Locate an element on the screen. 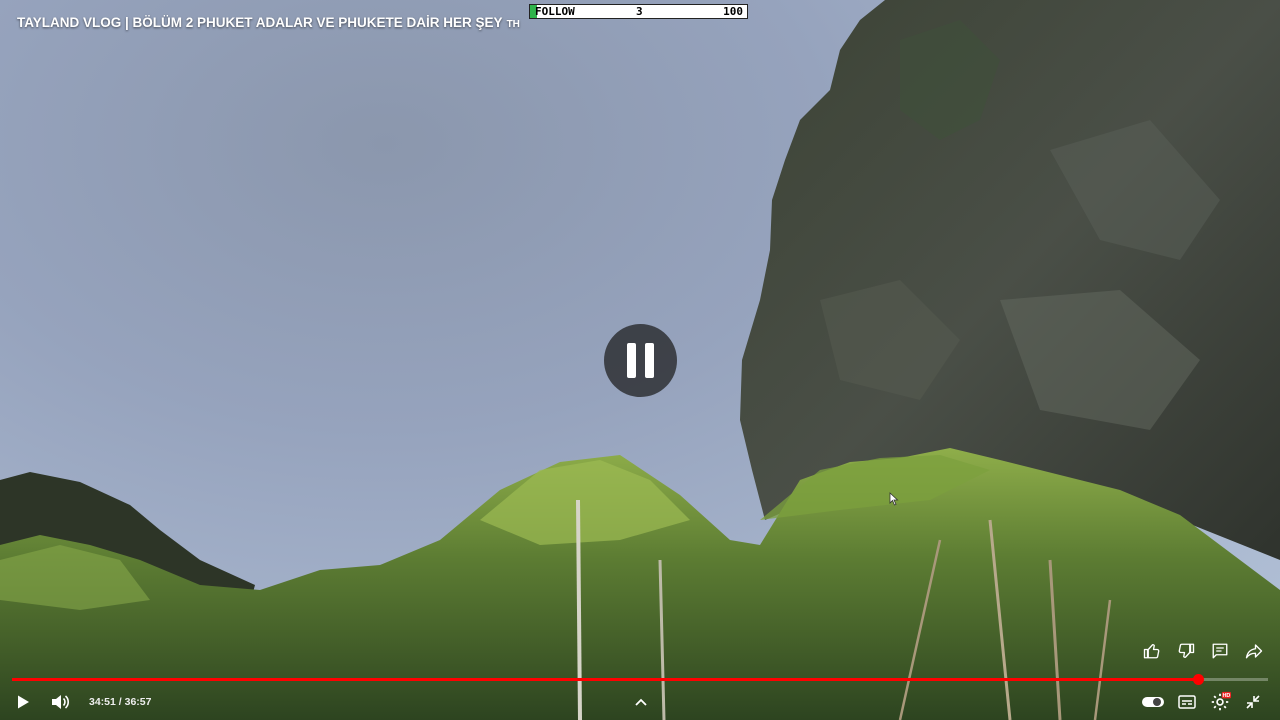 Image resolution: width=1280 pixels, height=720 pixels. follow-goal-target: 100 is located at coordinates (733, 11).